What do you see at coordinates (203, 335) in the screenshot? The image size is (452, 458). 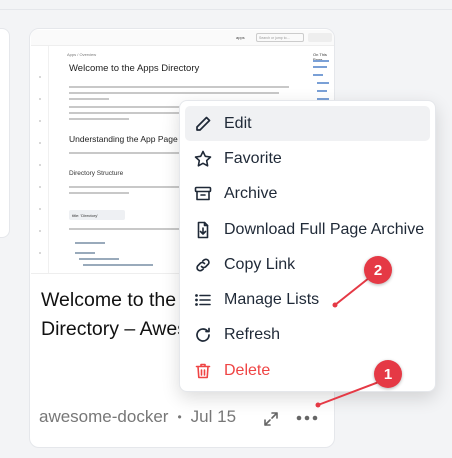 I see `refresh-icon` at bounding box center [203, 335].